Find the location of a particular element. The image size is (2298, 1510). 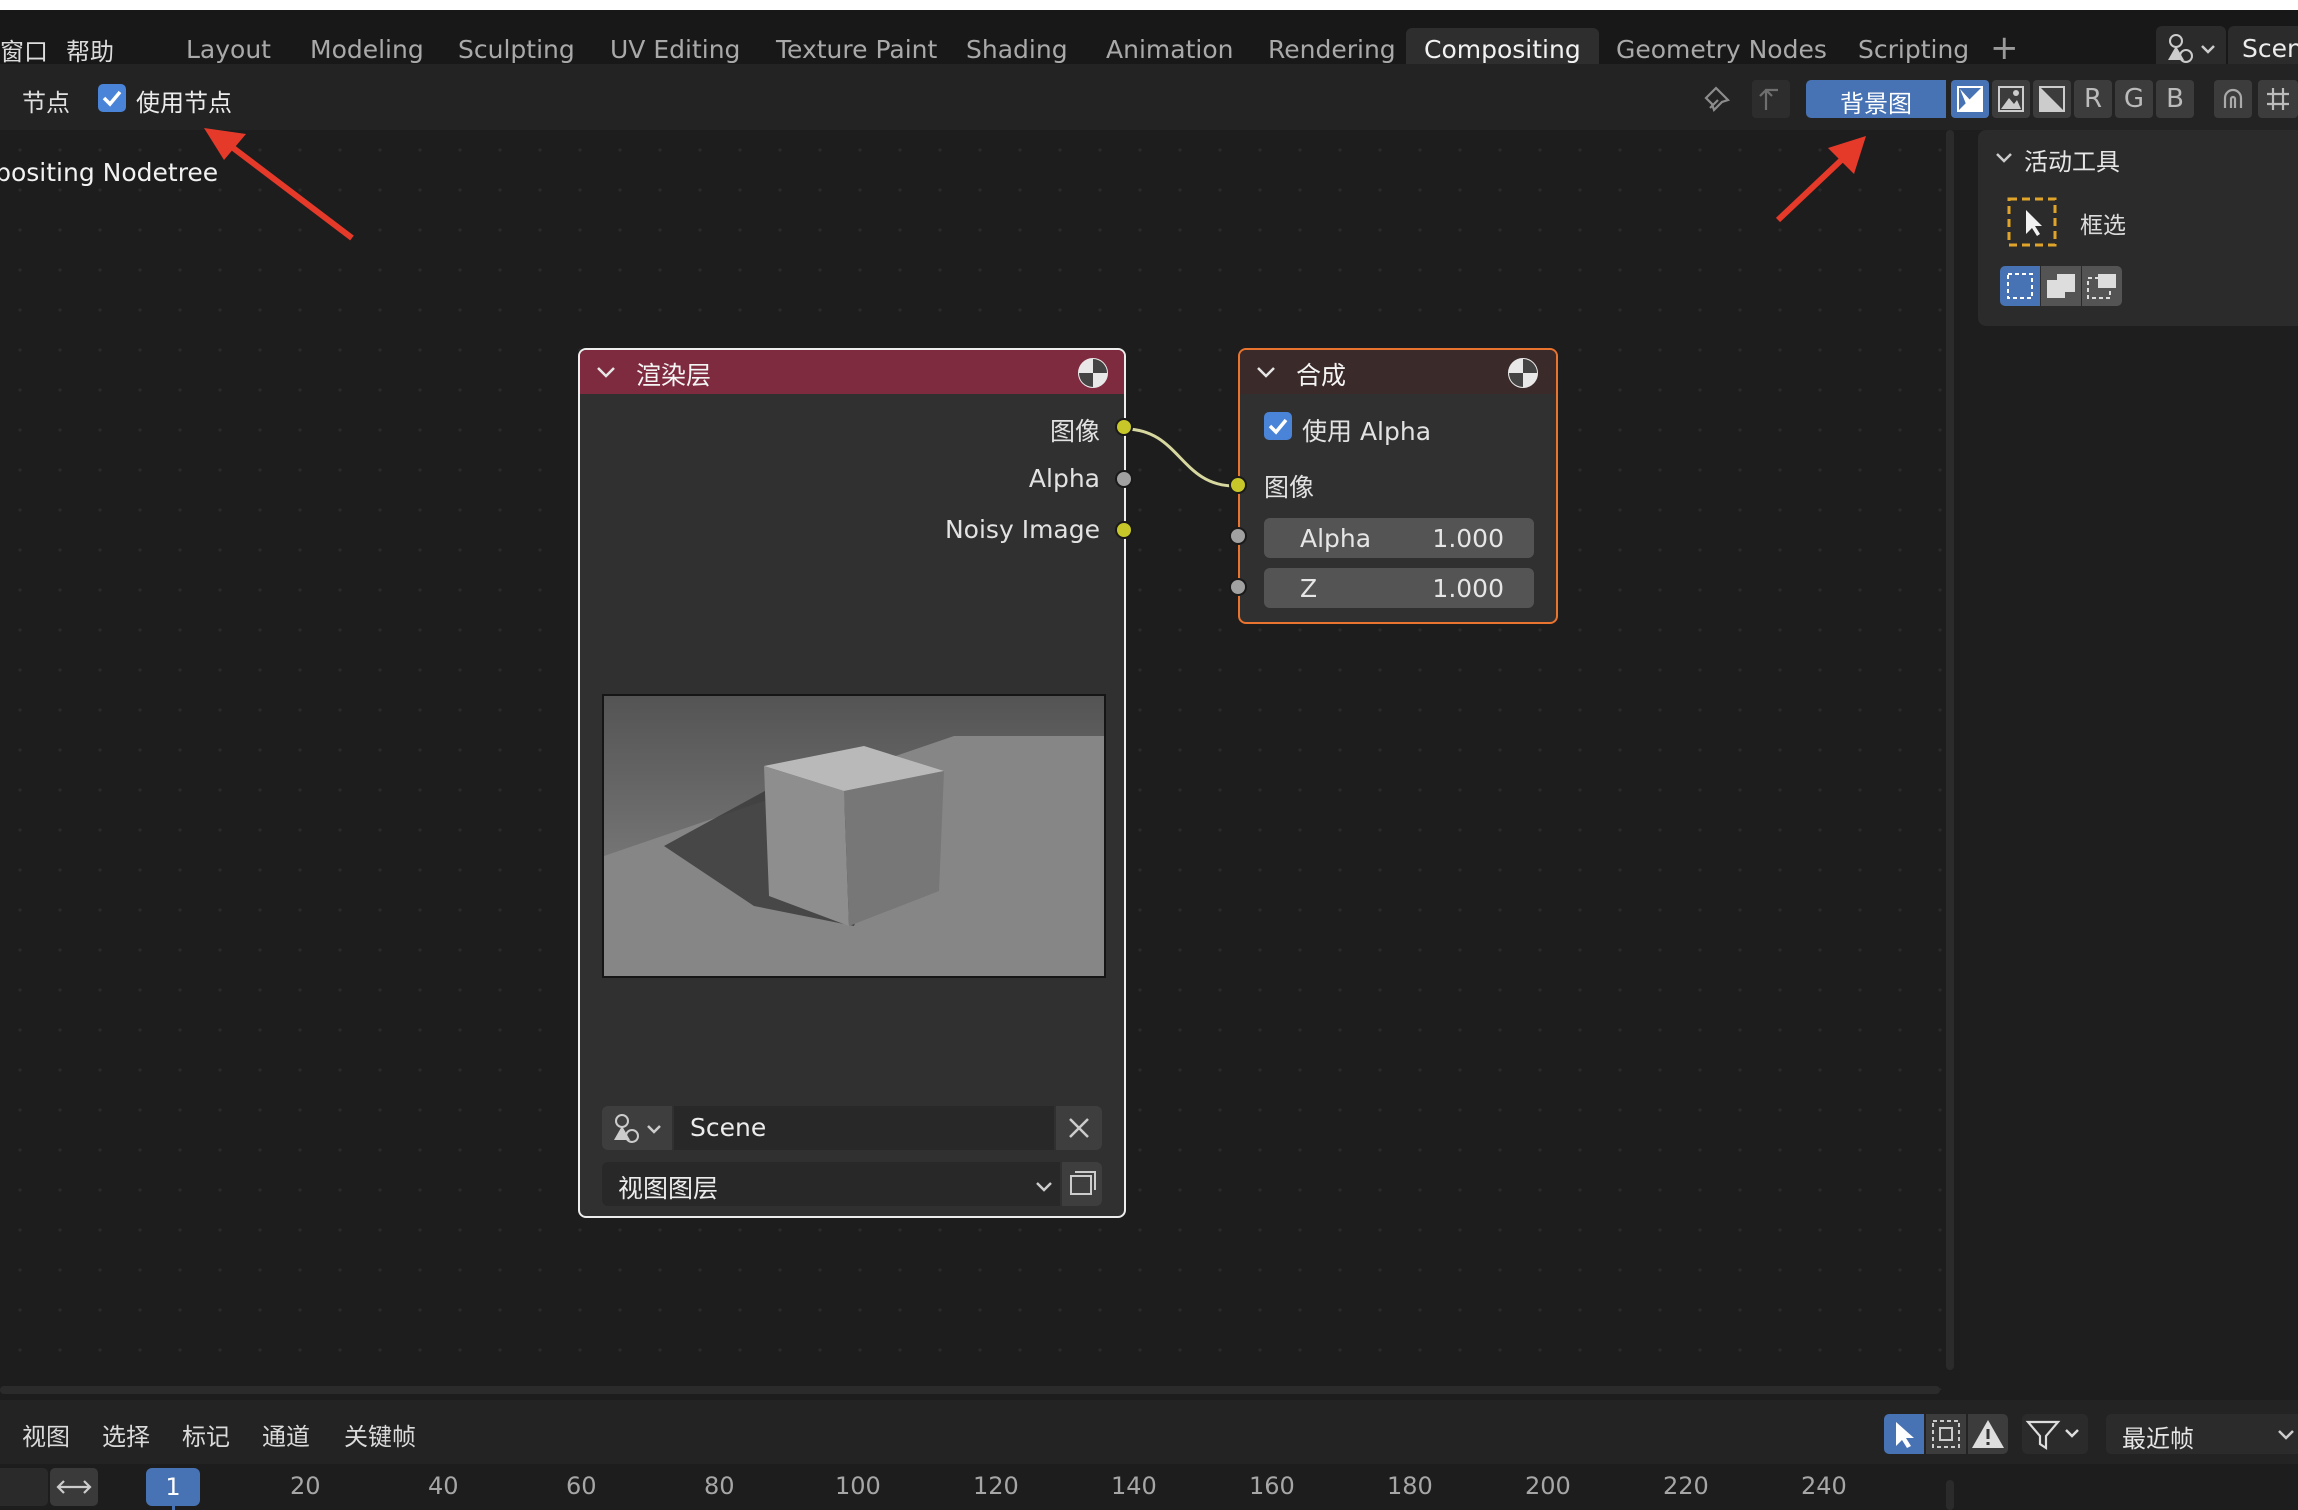

scene-field: Scene is located at coordinates (864, 1128).